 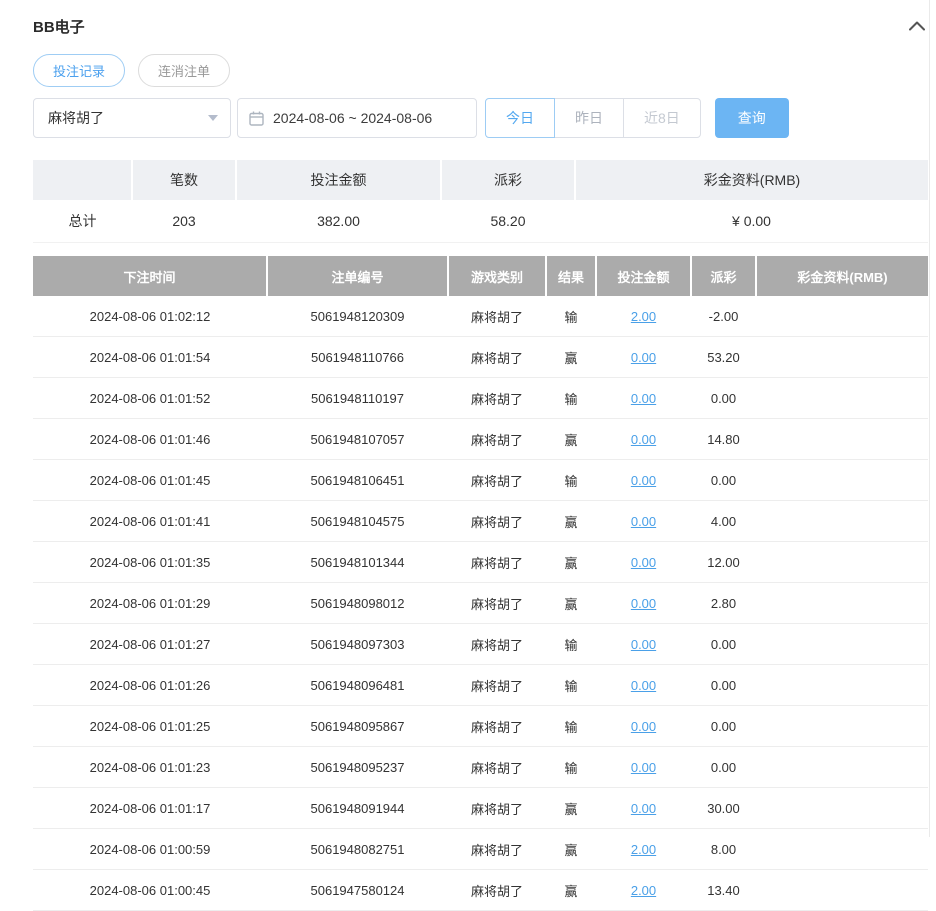 What do you see at coordinates (751, 118) in the screenshot?
I see `search-button: 查询` at bounding box center [751, 118].